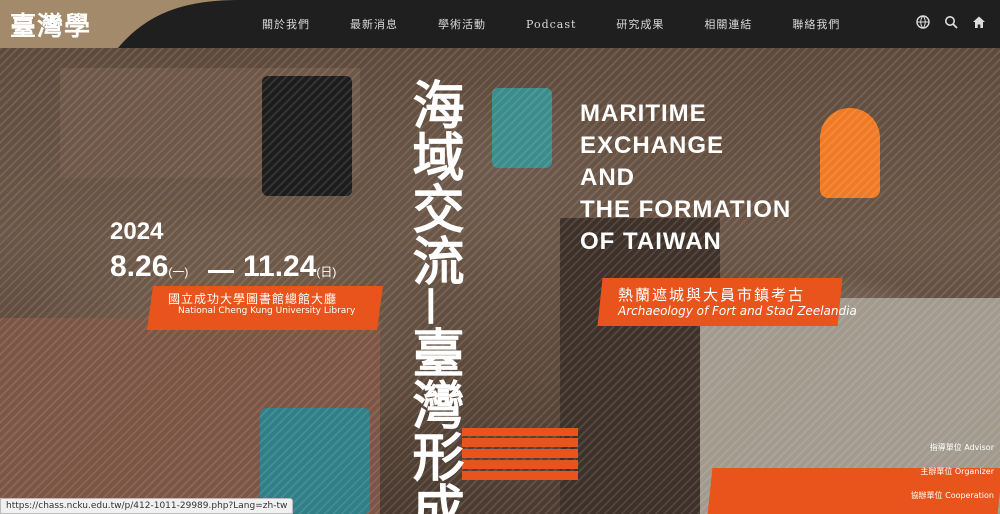 This screenshot has height=514, width=1000. I want to click on chinese-title-dash: —, so click(433, 306).